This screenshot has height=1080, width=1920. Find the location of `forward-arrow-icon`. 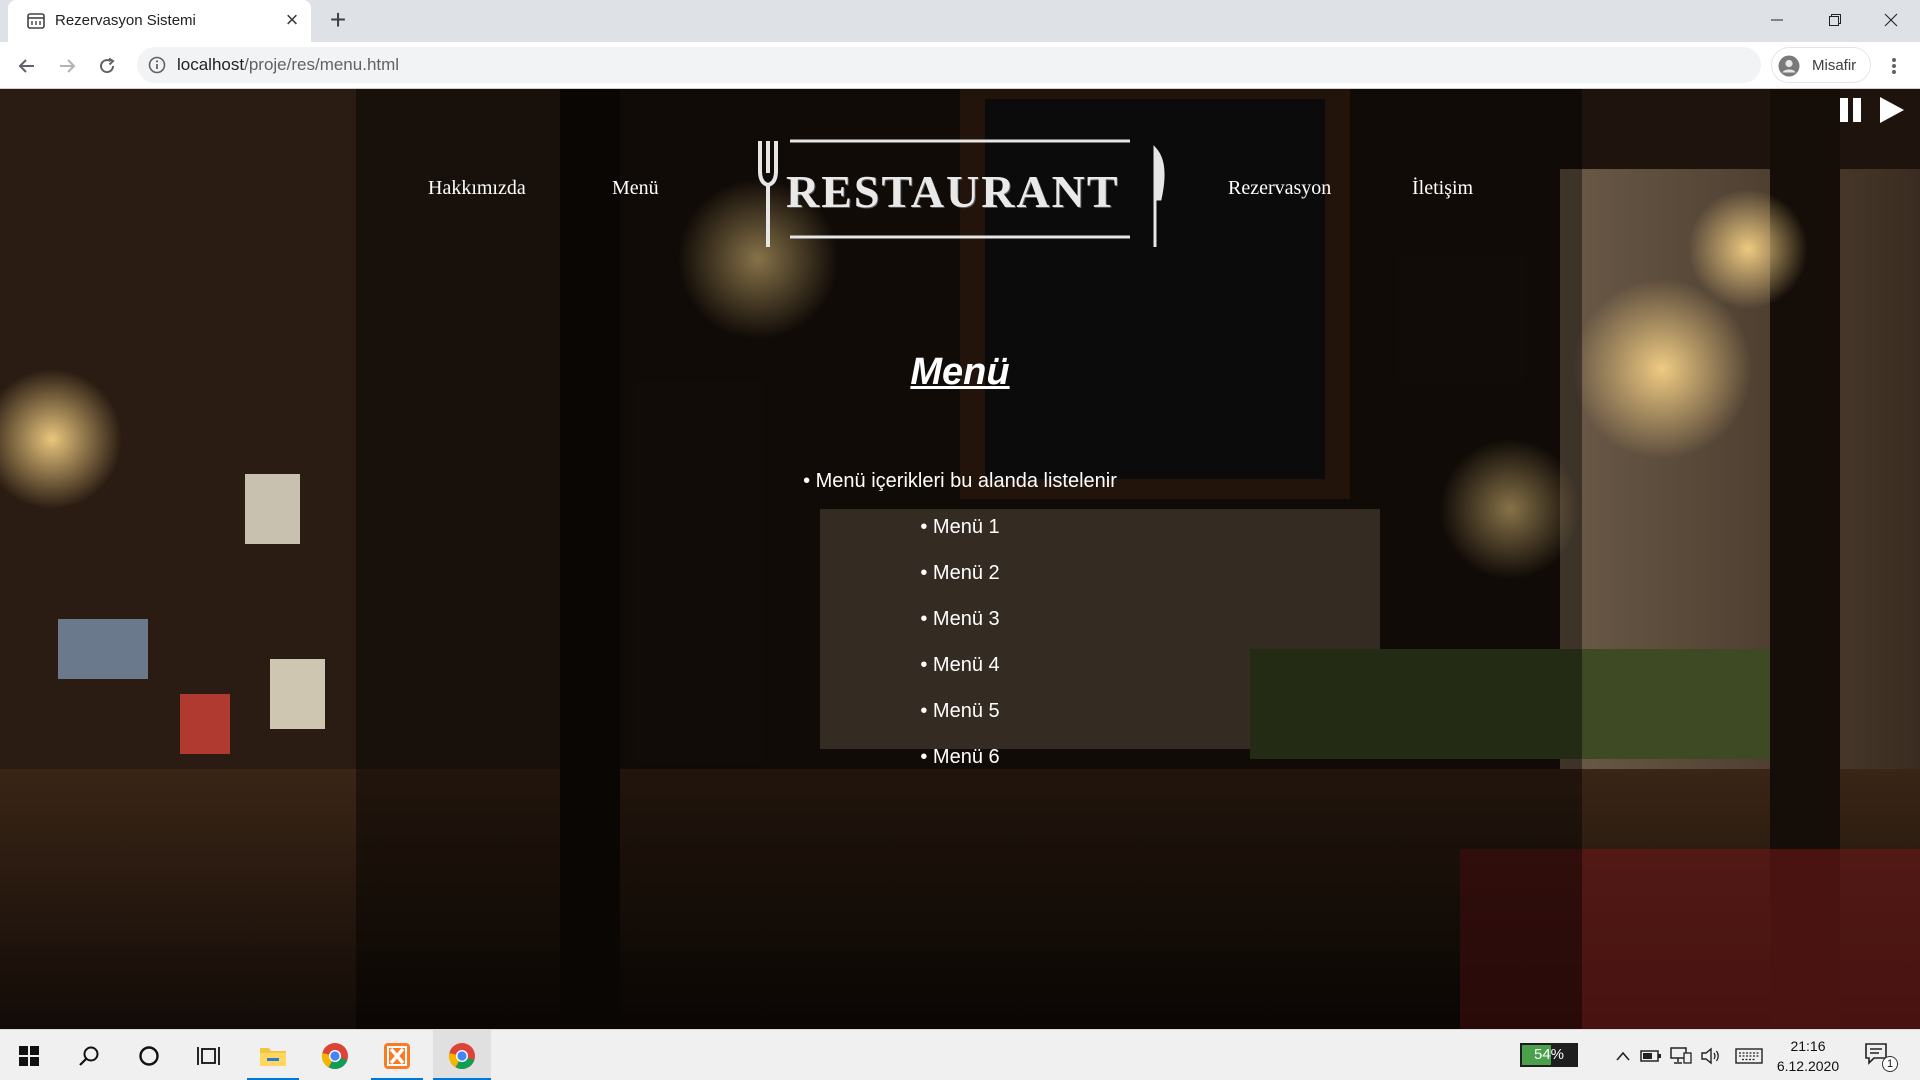

forward-arrow-icon is located at coordinates (67, 66).